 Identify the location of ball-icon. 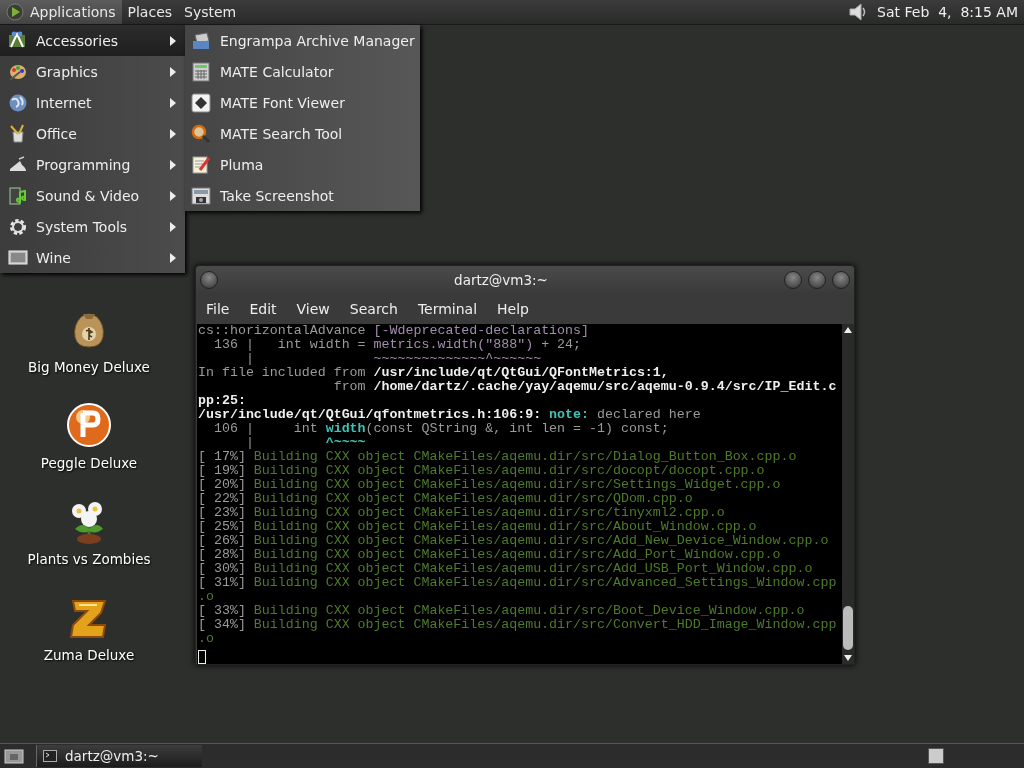
(89, 425).